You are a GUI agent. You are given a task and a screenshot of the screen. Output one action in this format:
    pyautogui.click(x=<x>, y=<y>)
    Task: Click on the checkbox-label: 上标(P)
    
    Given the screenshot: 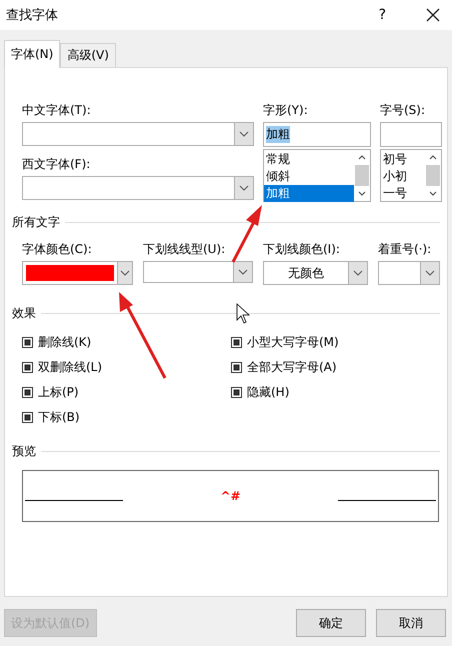 What is the action you would take?
    pyautogui.click(x=58, y=392)
    